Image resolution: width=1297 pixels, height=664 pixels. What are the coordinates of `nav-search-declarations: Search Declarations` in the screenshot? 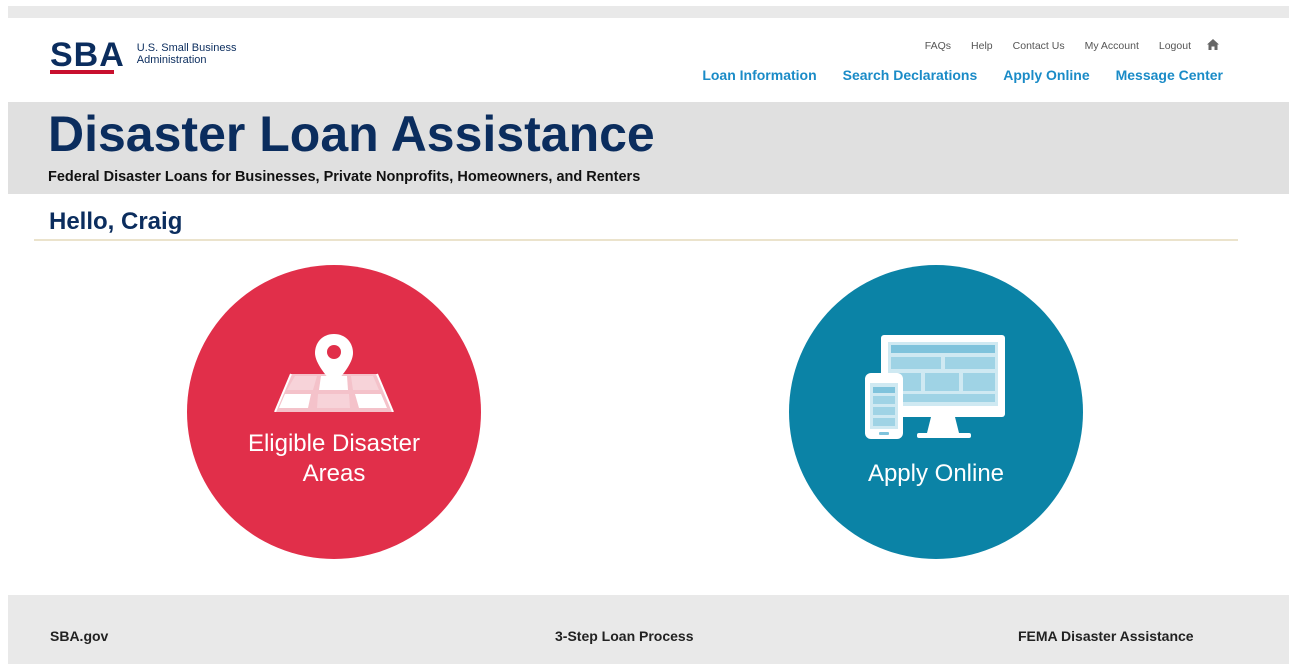 It's located at (910, 75).